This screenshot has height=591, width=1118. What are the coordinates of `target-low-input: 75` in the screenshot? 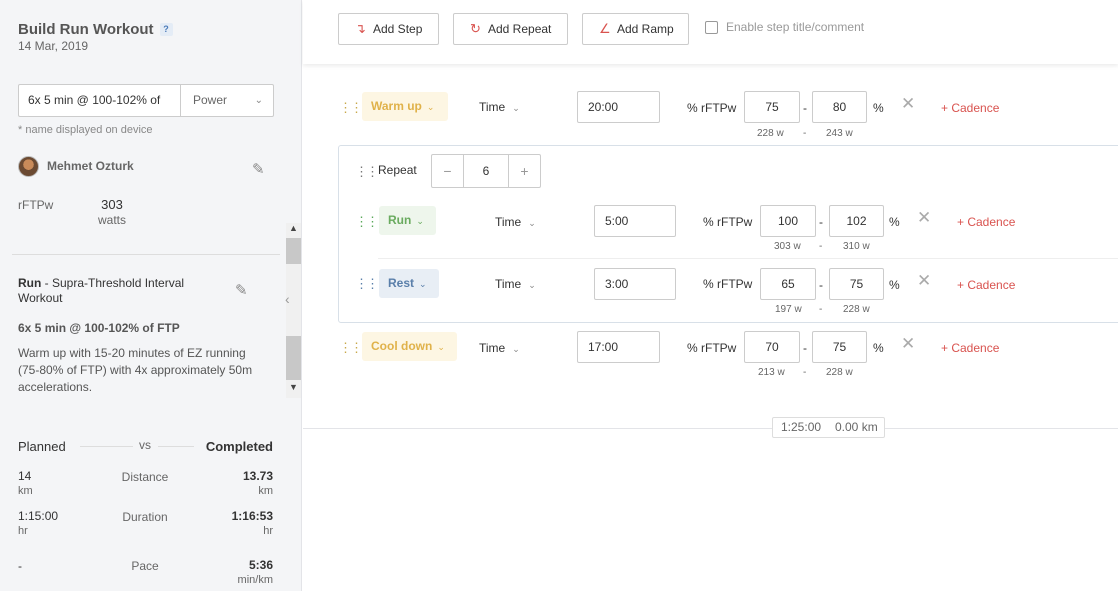 It's located at (772, 107).